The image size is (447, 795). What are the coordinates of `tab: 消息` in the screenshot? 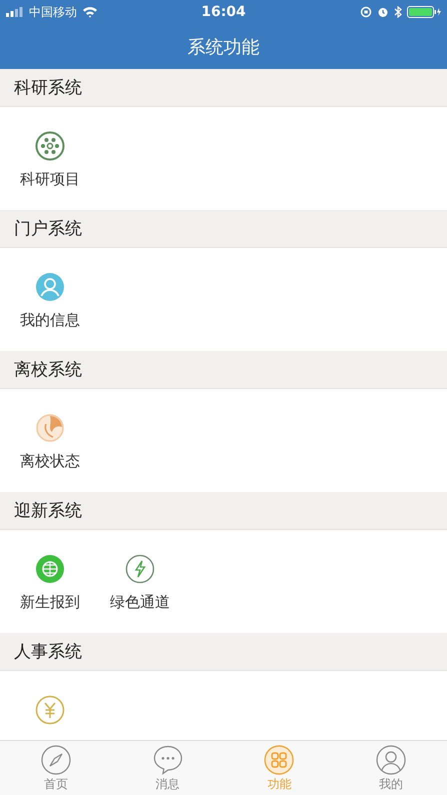 It's located at (168, 768).